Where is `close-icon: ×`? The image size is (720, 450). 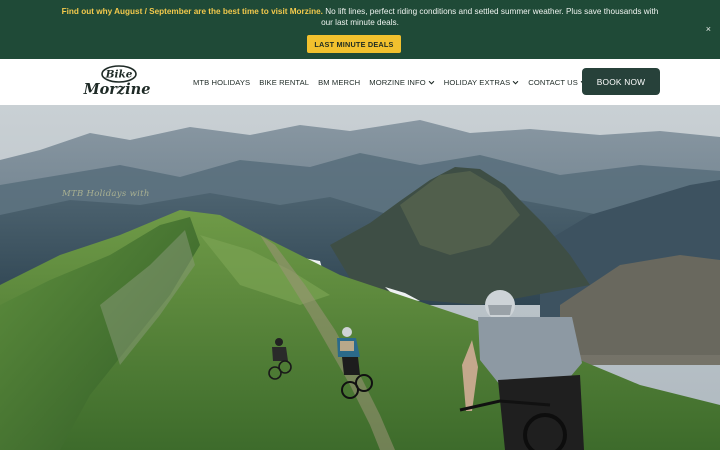
close-icon: × is located at coordinates (708, 29).